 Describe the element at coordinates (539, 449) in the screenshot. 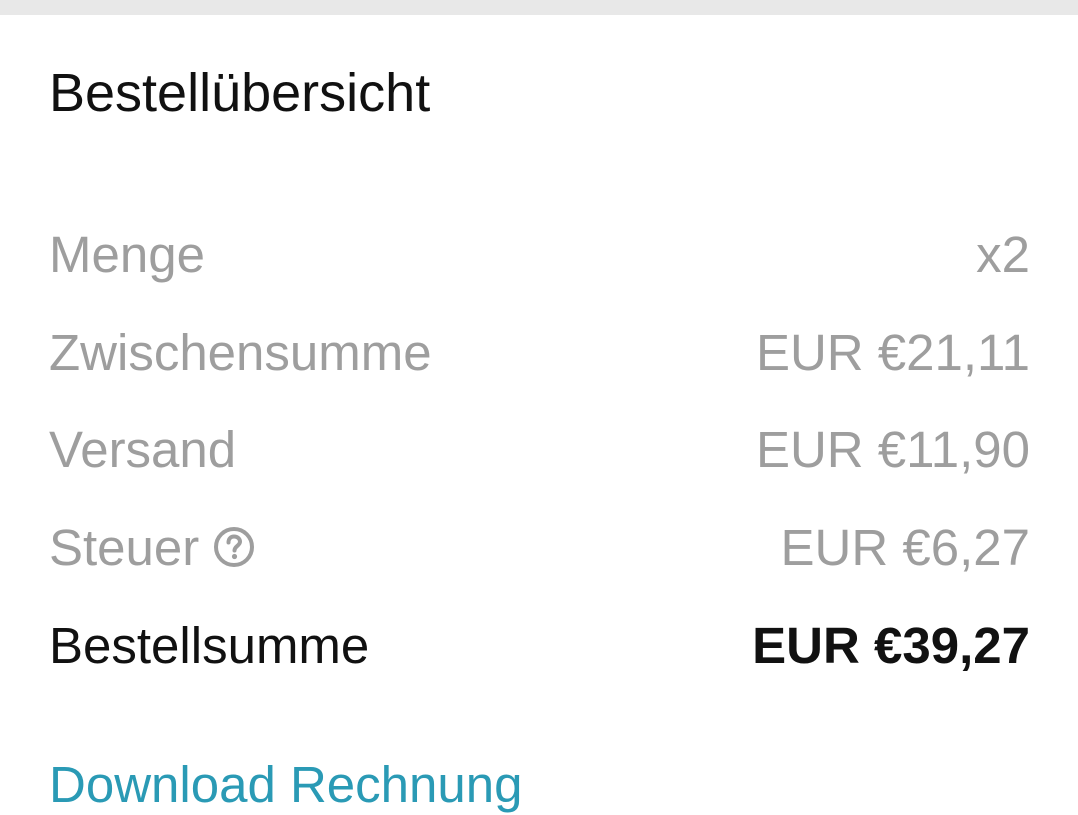

I see `shipping-row: Versand EUR €11,90` at that location.